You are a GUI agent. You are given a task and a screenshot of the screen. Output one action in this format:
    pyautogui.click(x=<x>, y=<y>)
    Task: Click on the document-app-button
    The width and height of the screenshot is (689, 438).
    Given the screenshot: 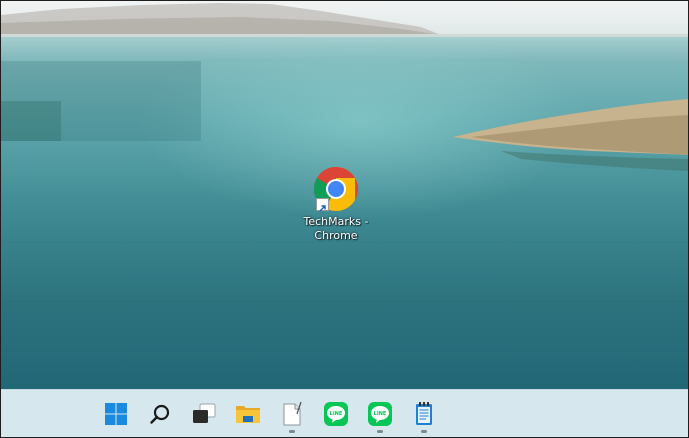 What is the action you would take?
    pyautogui.click(x=292, y=414)
    